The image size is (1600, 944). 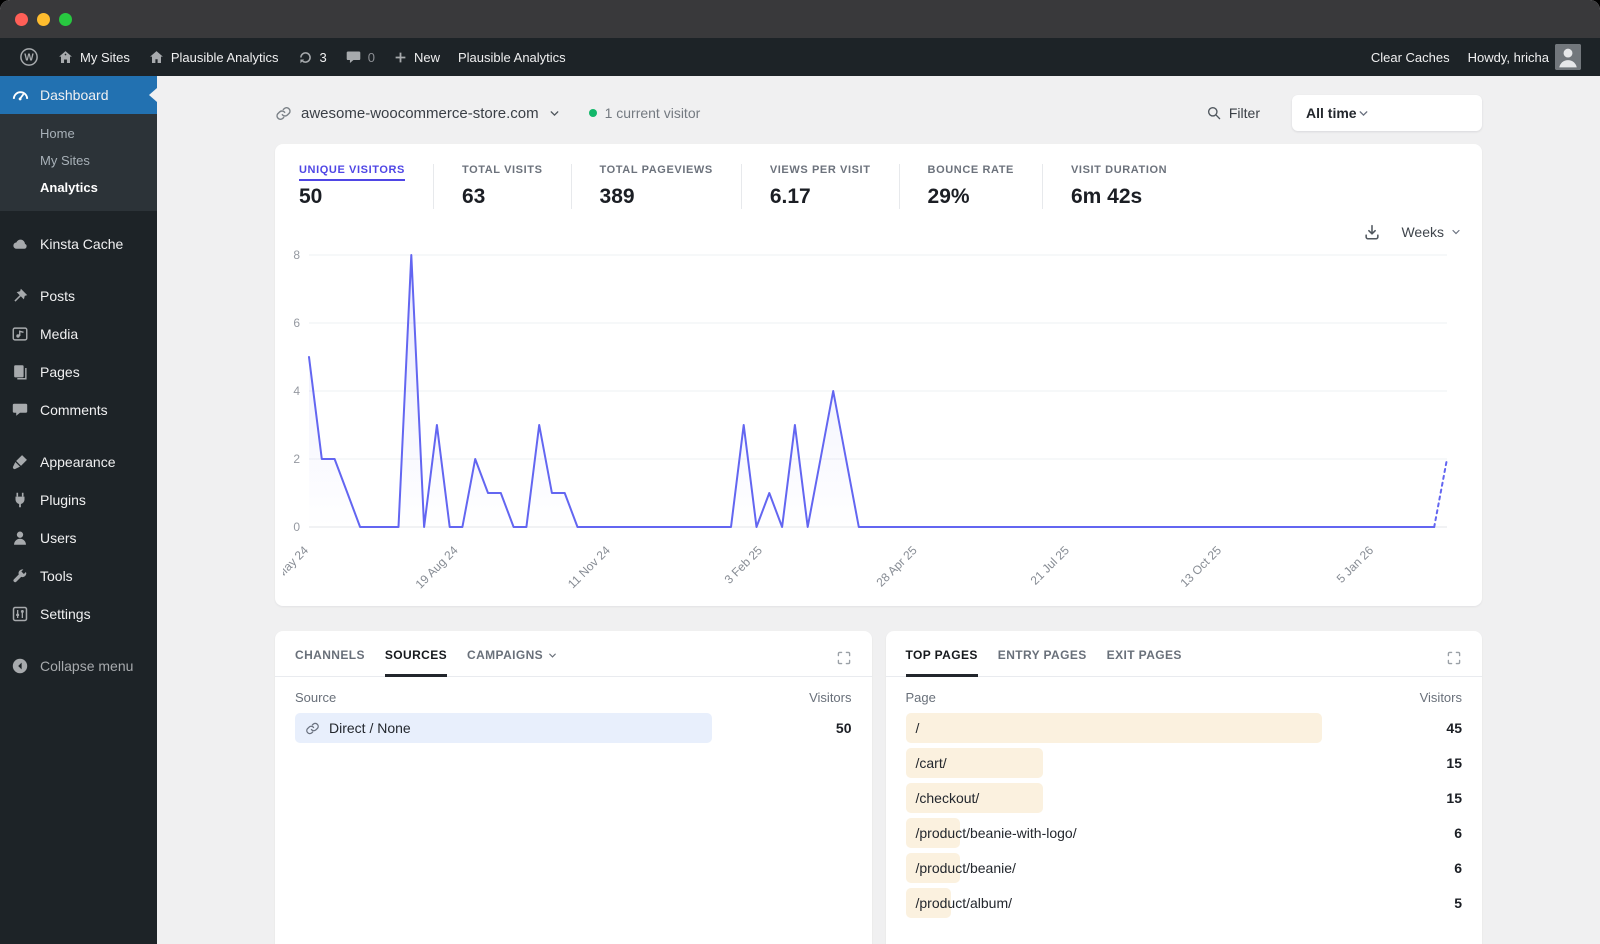 I want to click on howdy-label: Howdy, hricha, so click(x=1508, y=57).